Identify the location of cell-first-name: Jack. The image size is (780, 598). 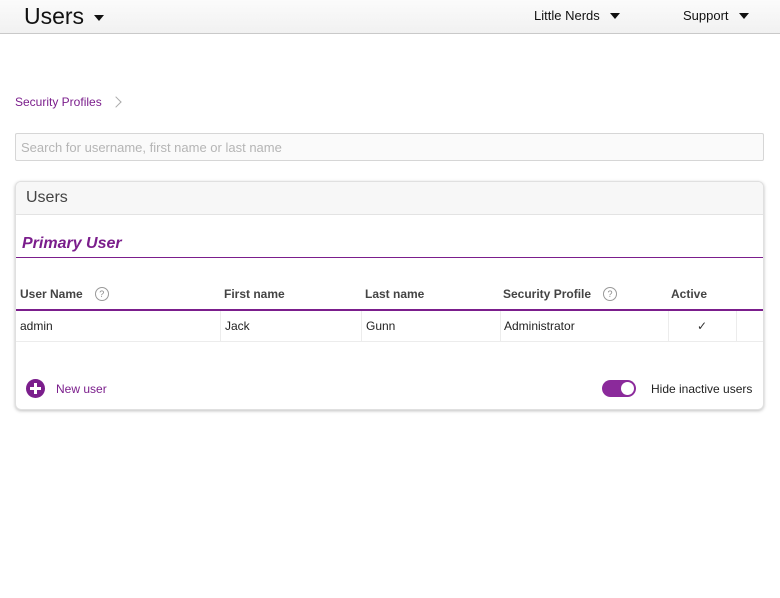
(237, 326).